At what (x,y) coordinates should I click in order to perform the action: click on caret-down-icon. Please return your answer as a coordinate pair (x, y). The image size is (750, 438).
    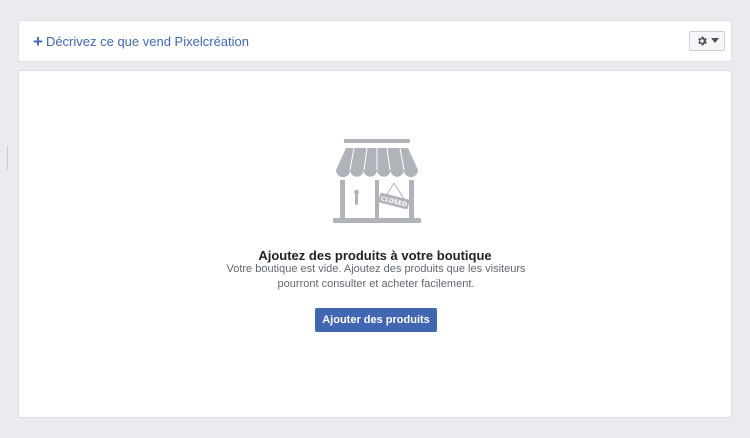
    Looking at the image, I should click on (714, 40).